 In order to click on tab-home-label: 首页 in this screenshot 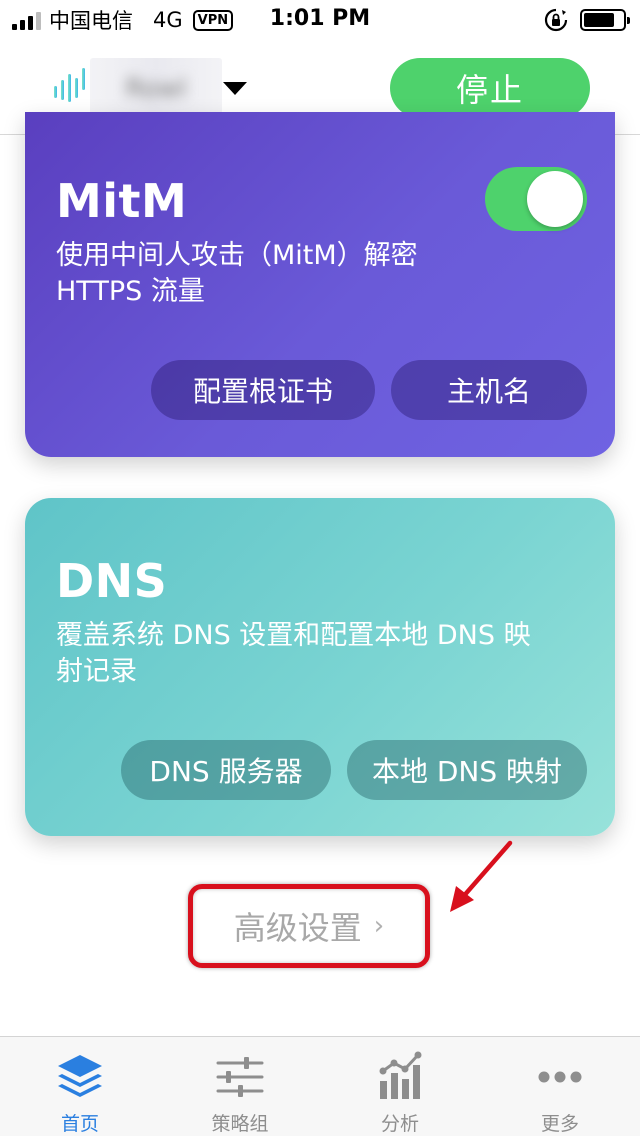, I will do `click(79, 1124)`.